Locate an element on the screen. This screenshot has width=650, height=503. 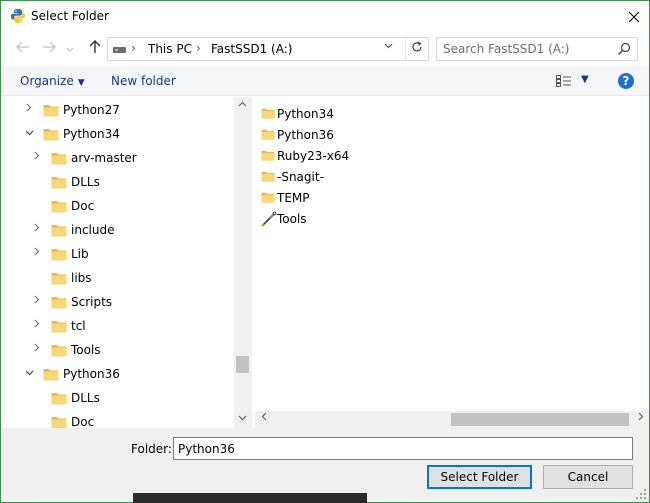
search-icon is located at coordinates (624, 48).